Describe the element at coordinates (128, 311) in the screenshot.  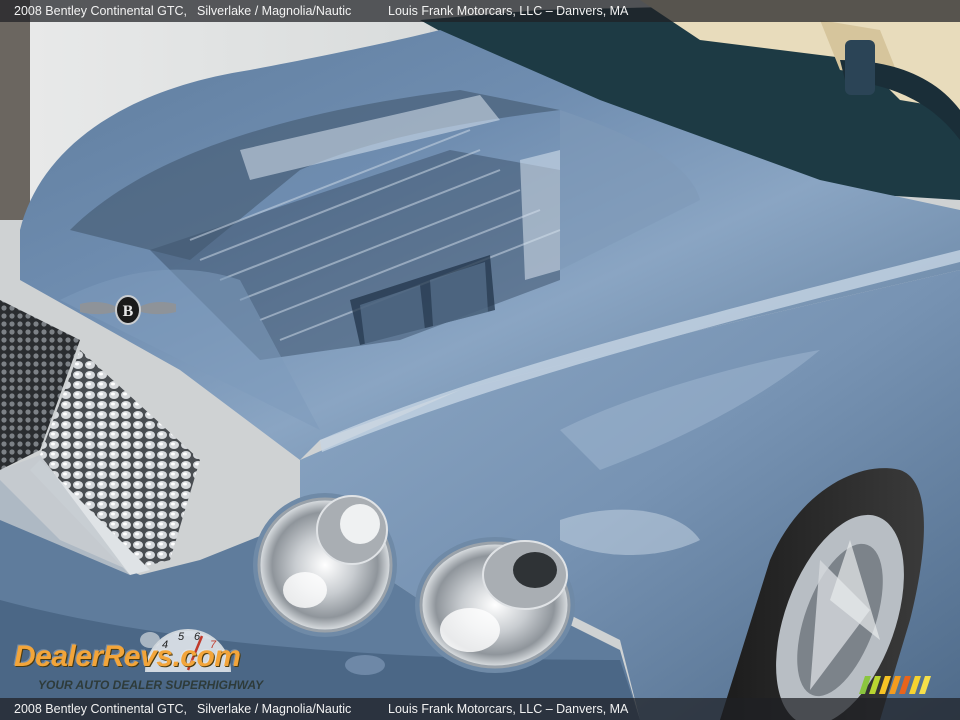
I see `svg-text: B` at that location.